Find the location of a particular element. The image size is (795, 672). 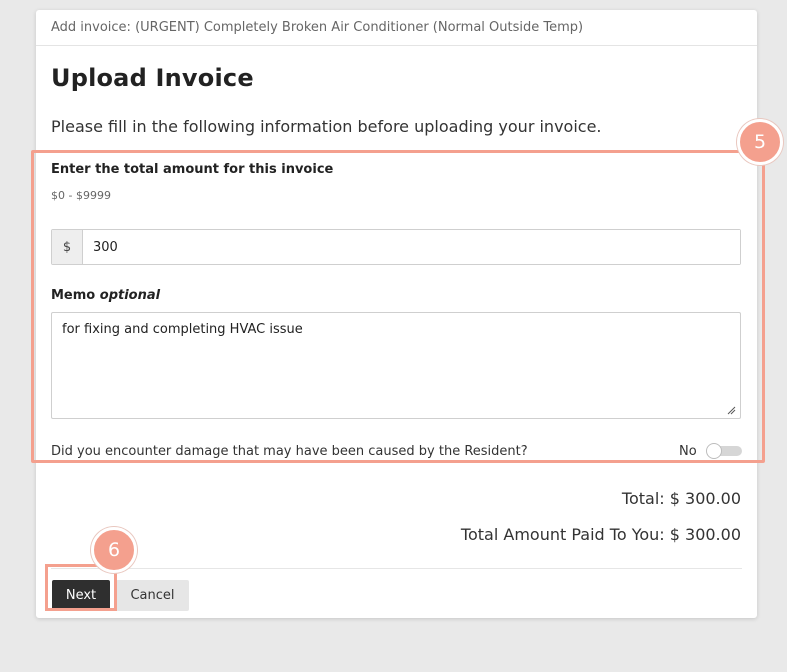

page-edge is located at coordinates (791, 336).